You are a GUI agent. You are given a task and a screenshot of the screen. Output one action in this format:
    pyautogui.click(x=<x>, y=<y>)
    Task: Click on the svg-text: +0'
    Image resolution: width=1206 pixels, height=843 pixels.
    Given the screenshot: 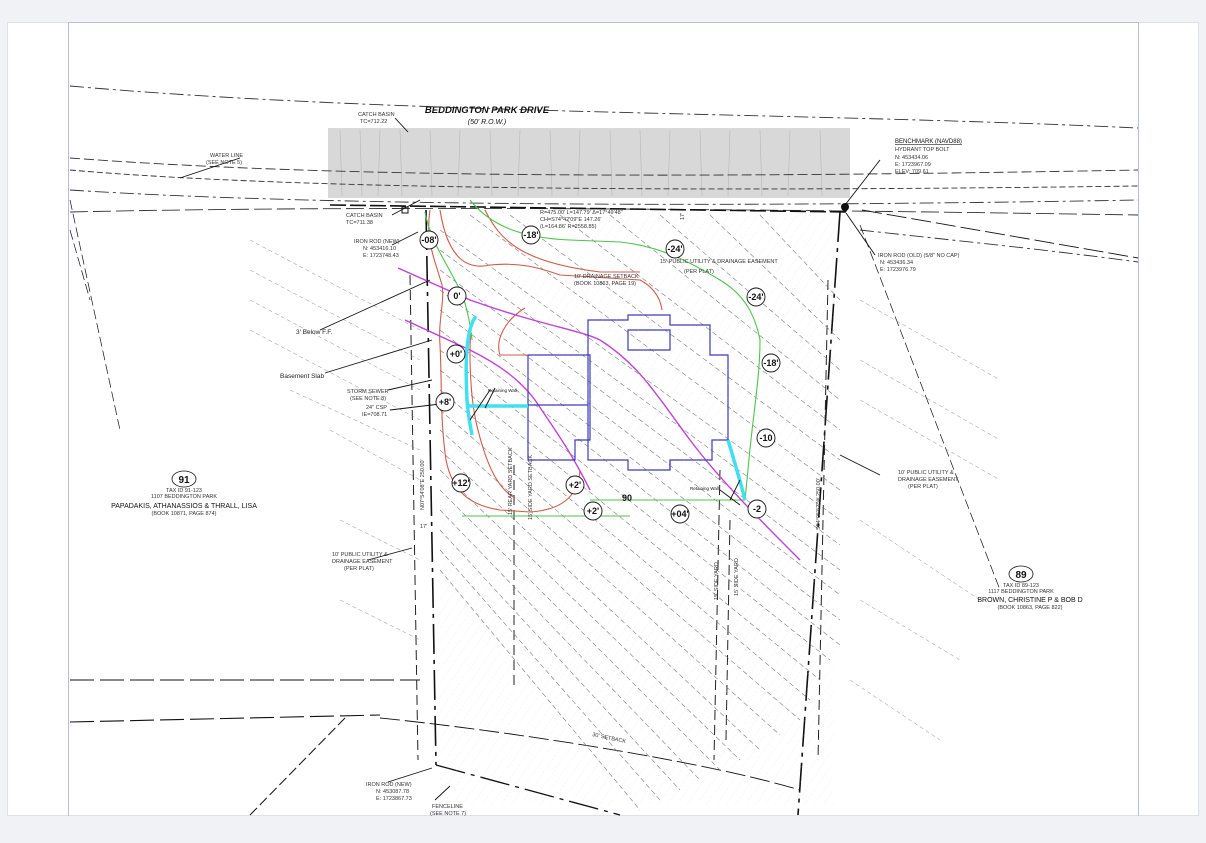 What is the action you would take?
    pyautogui.click(x=456, y=354)
    